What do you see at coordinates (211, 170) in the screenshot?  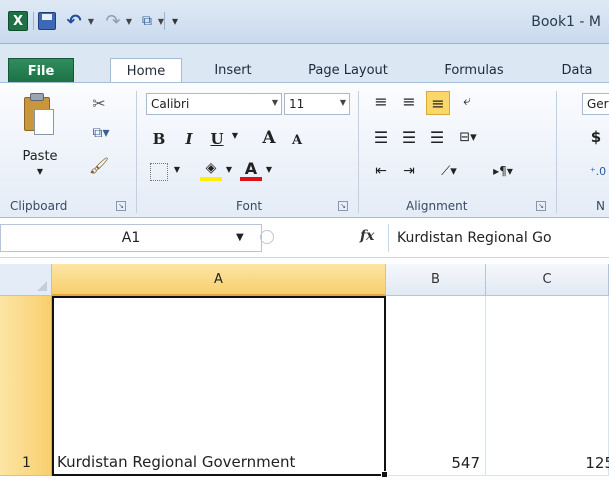 I see `fill-color-icon: ◈` at bounding box center [211, 170].